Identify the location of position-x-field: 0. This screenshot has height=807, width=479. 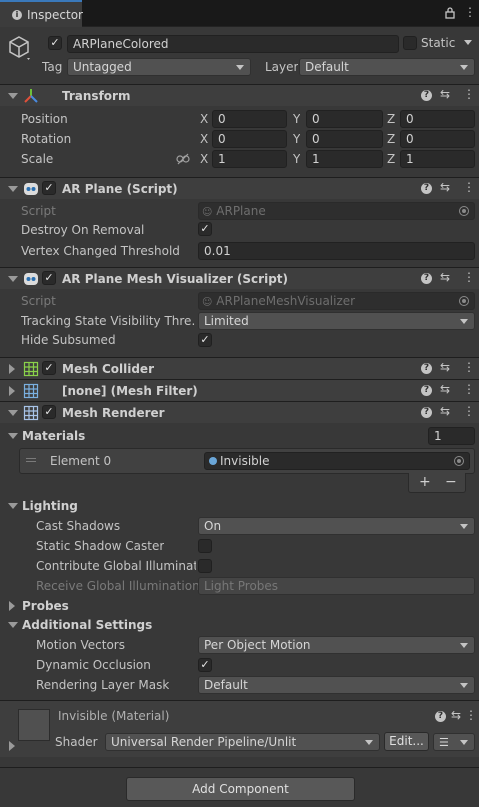
(249, 119).